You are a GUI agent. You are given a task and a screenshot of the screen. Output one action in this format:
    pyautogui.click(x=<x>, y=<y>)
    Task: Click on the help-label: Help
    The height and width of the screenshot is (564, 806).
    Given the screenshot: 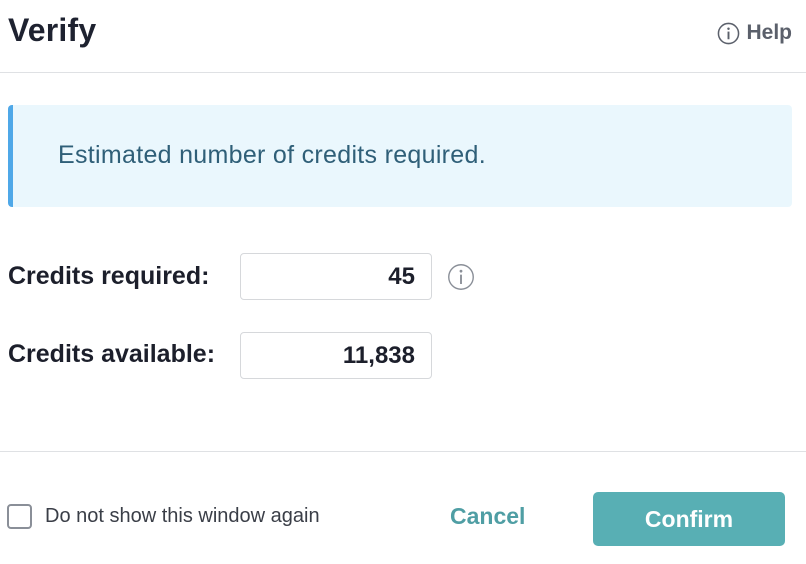 What is the action you would take?
    pyautogui.click(x=769, y=32)
    